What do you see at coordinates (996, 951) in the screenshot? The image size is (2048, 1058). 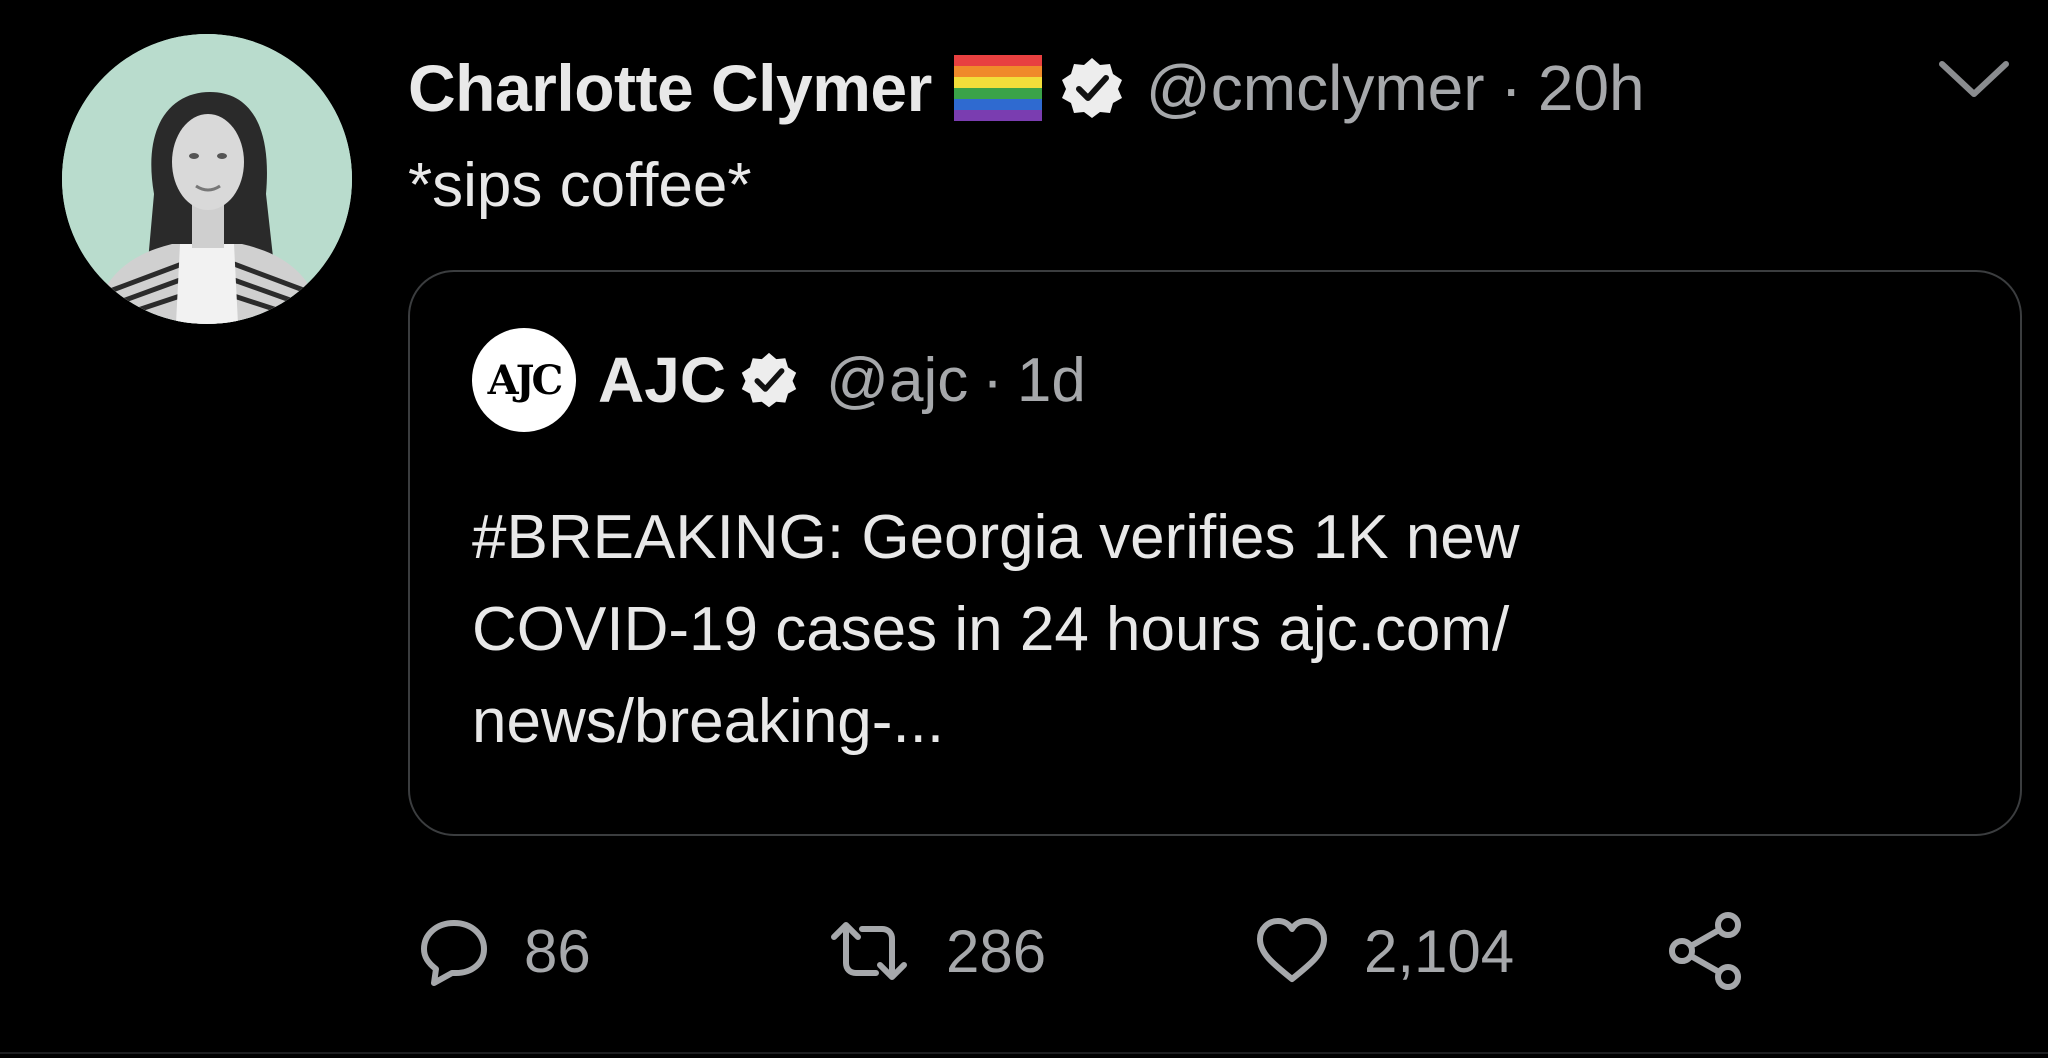 I see `retweet-count: 286` at bounding box center [996, 951].